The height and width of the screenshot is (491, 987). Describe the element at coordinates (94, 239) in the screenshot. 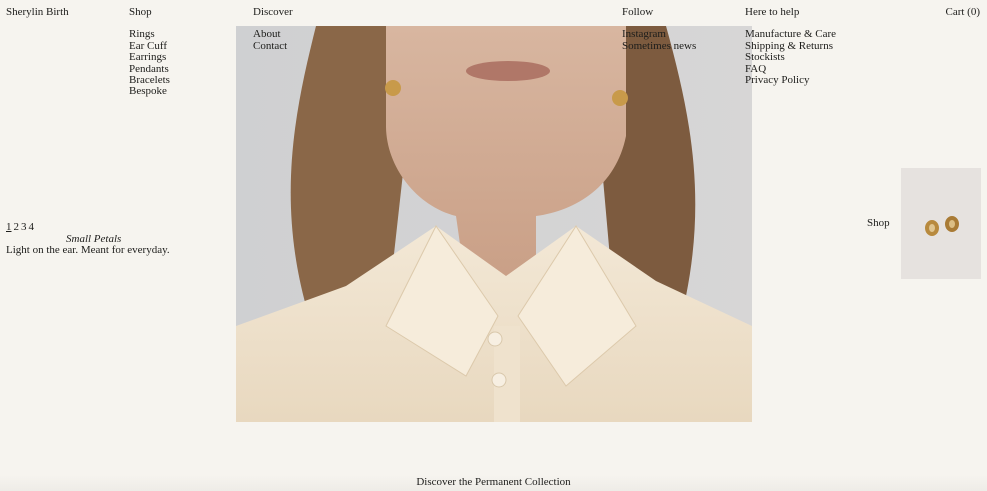

I see `slide-title: Small Petals` at that location.